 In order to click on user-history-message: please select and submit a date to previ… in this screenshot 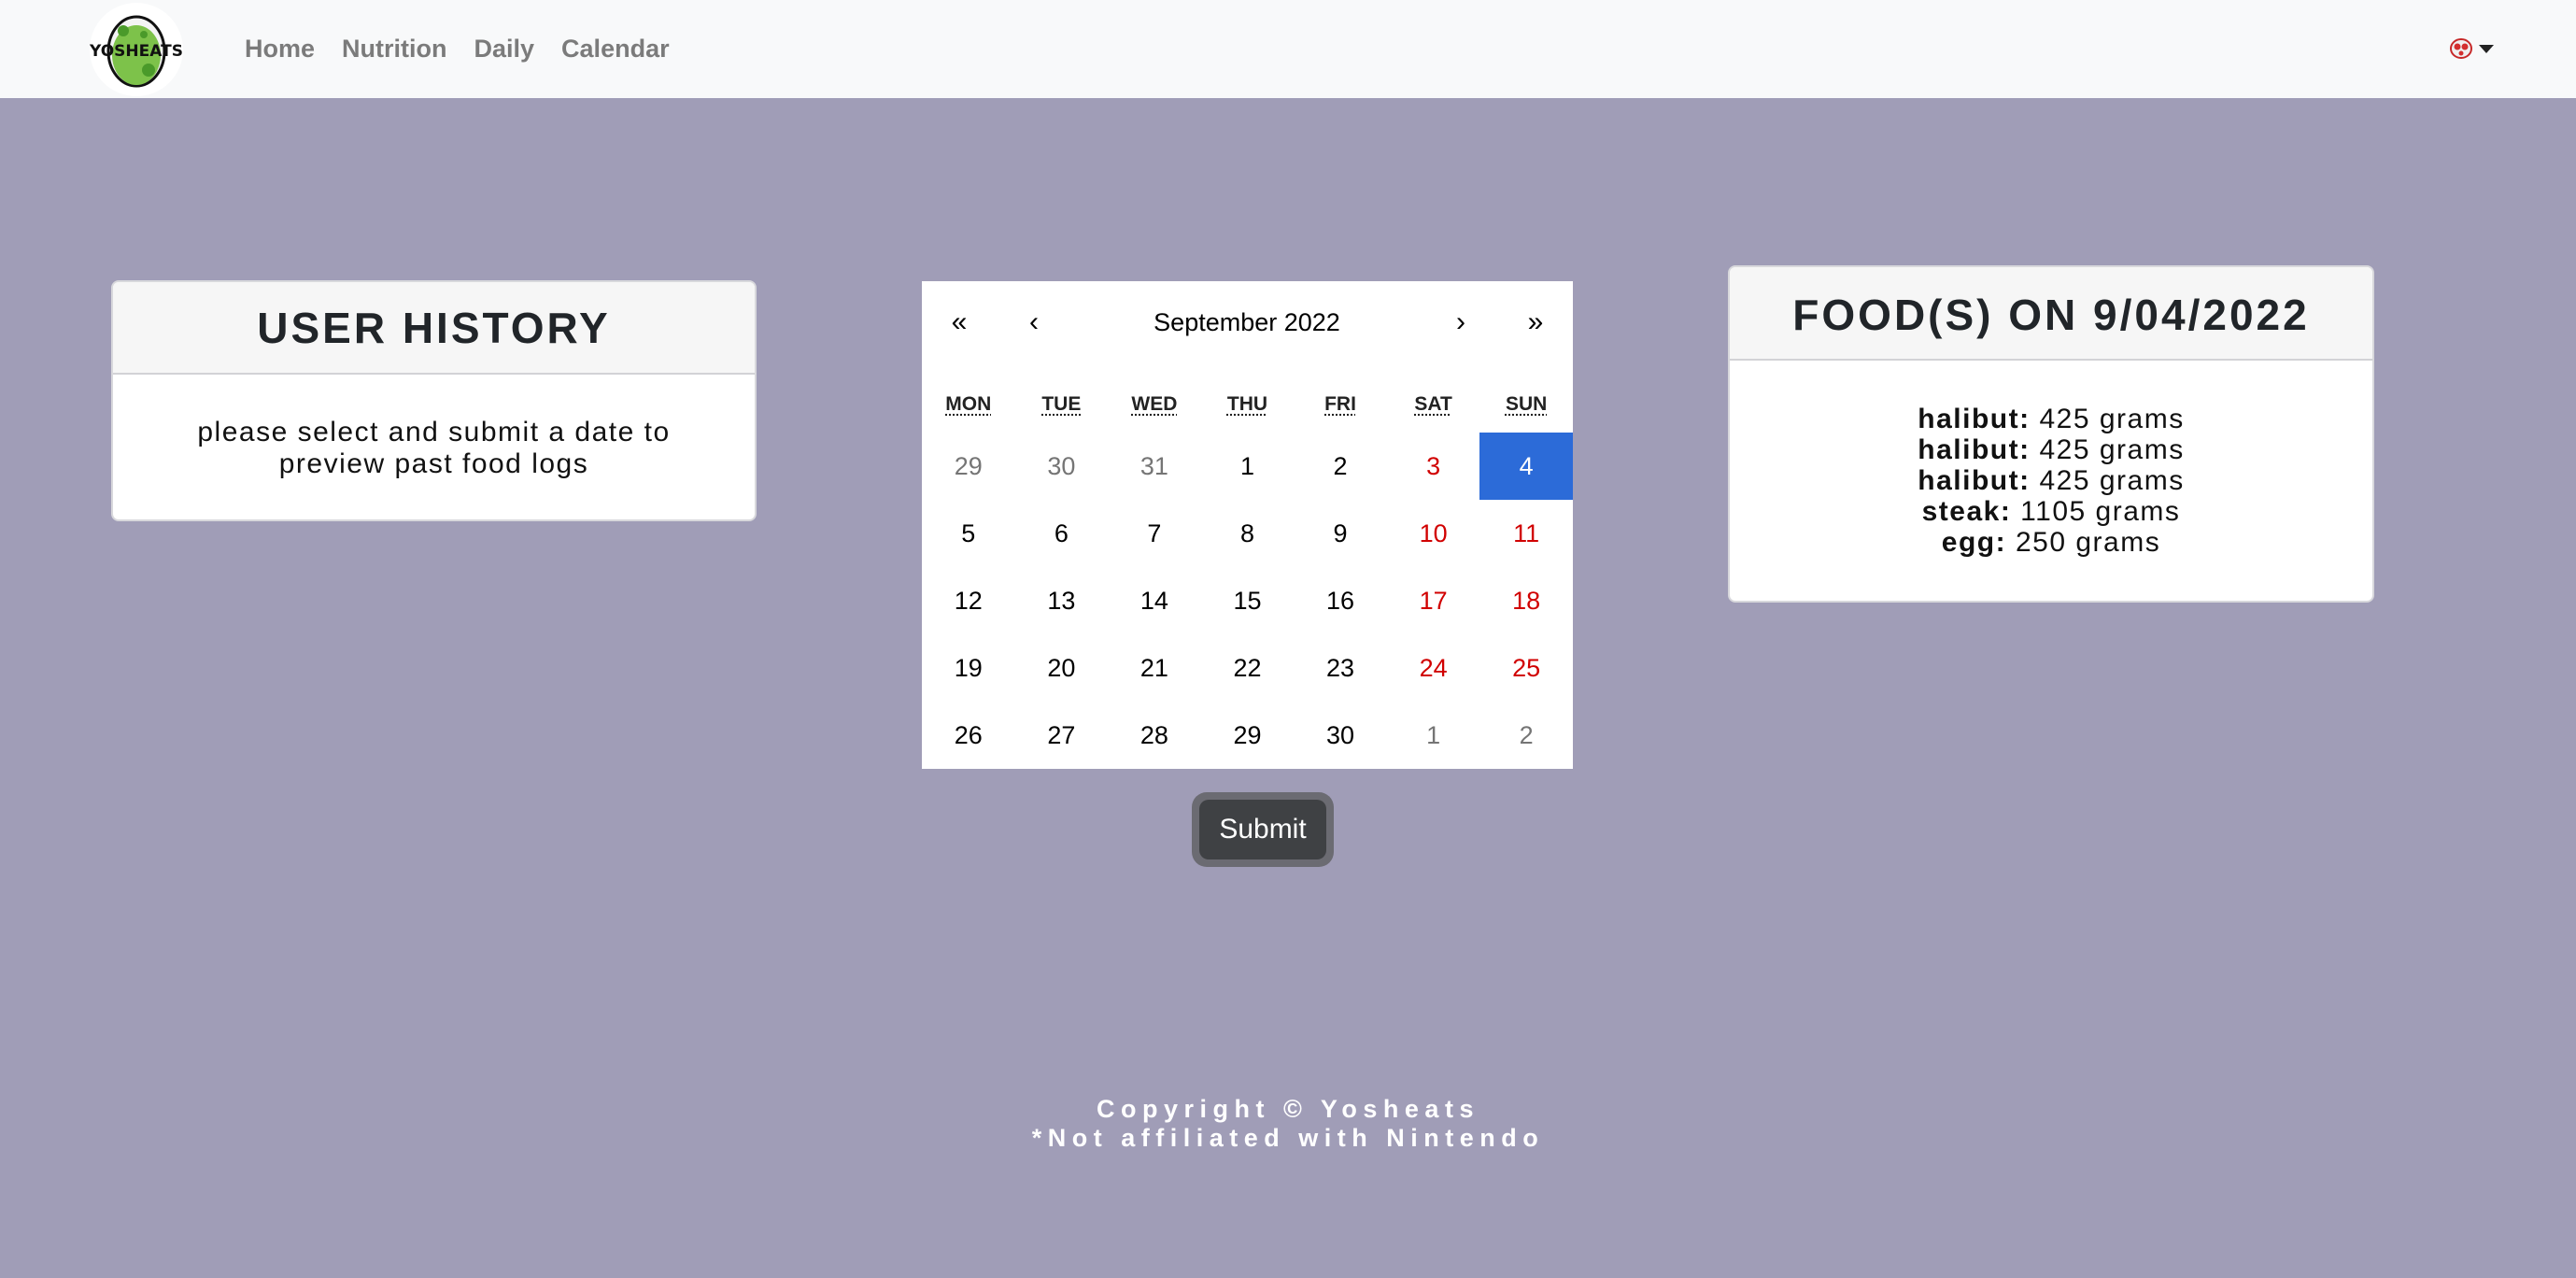, I will do `click(434, 448)`.